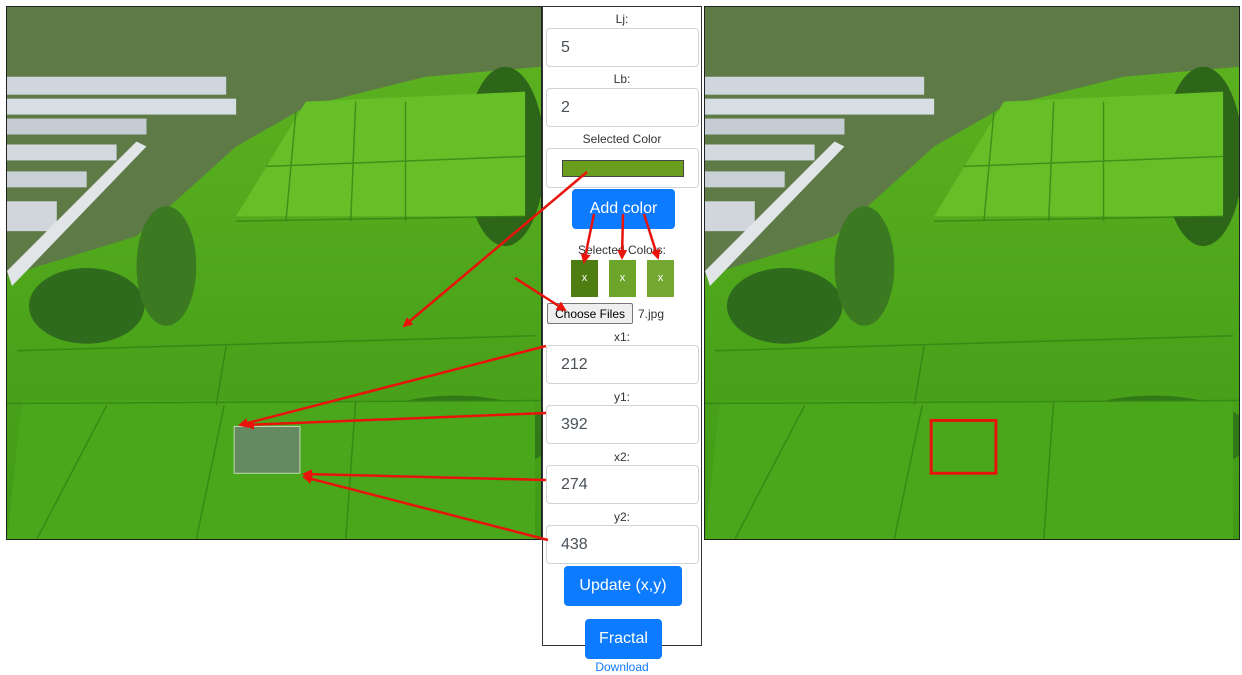  Describe the element at coordinates (651, 314) in the screenshot. I see `file-name: 7.jpg` at that location.